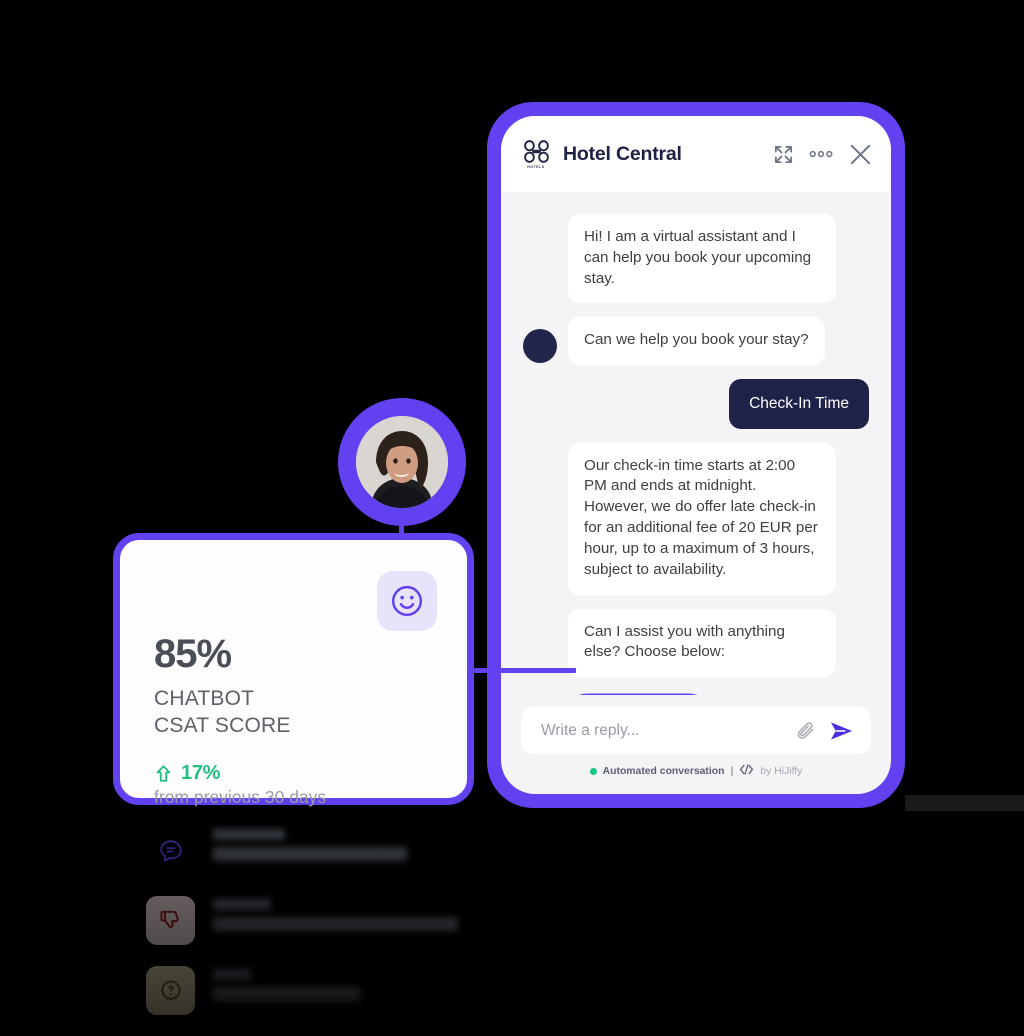 The width and height of the screenshot is (1024, 1036). I want to click on csat-label-line2: CSAT SCORE, so click(222, 726).